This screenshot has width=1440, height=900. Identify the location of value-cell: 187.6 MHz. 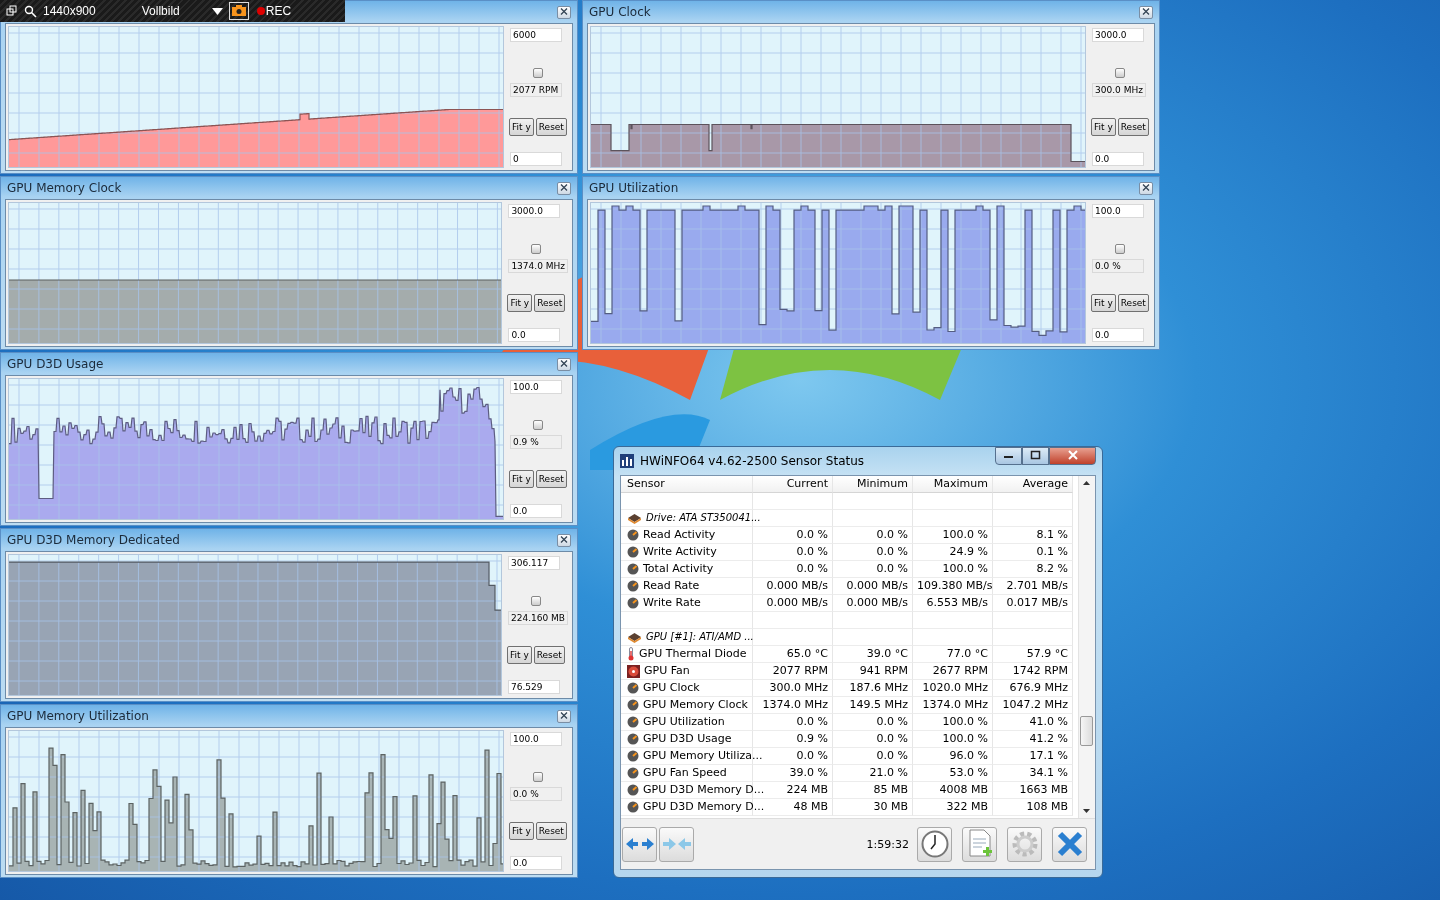
(873, 688).